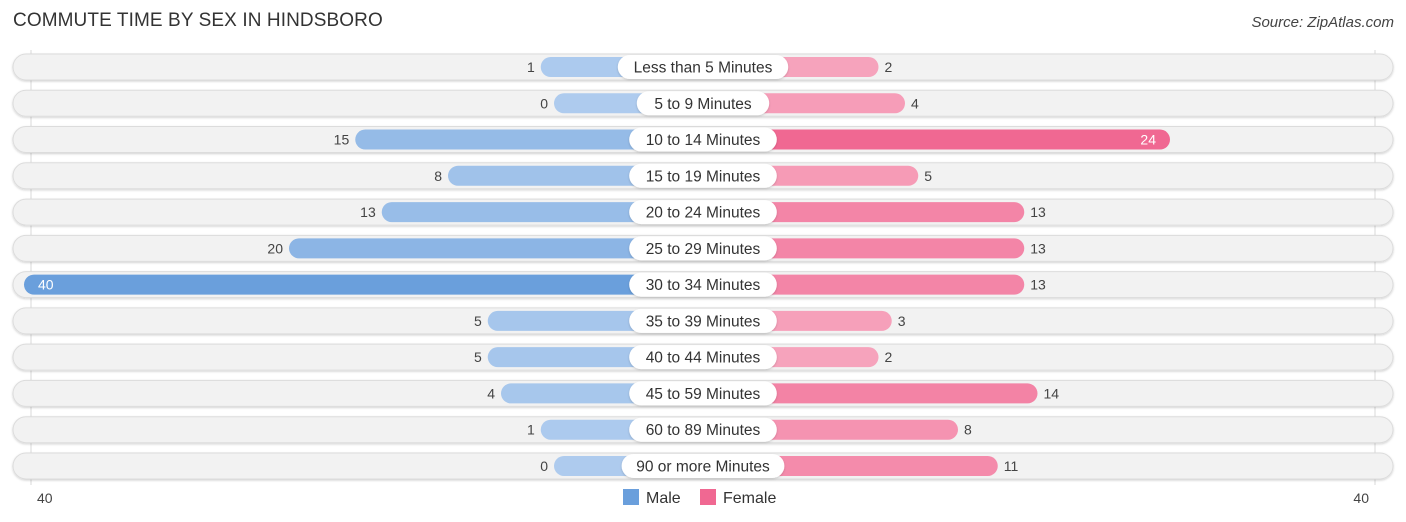 The width and height of the screenshot is (1406, 522). What do you see at coordinates (708, 497) in the screenshot?
I see `legend-female-swatch` at bounding box center [708, 497].